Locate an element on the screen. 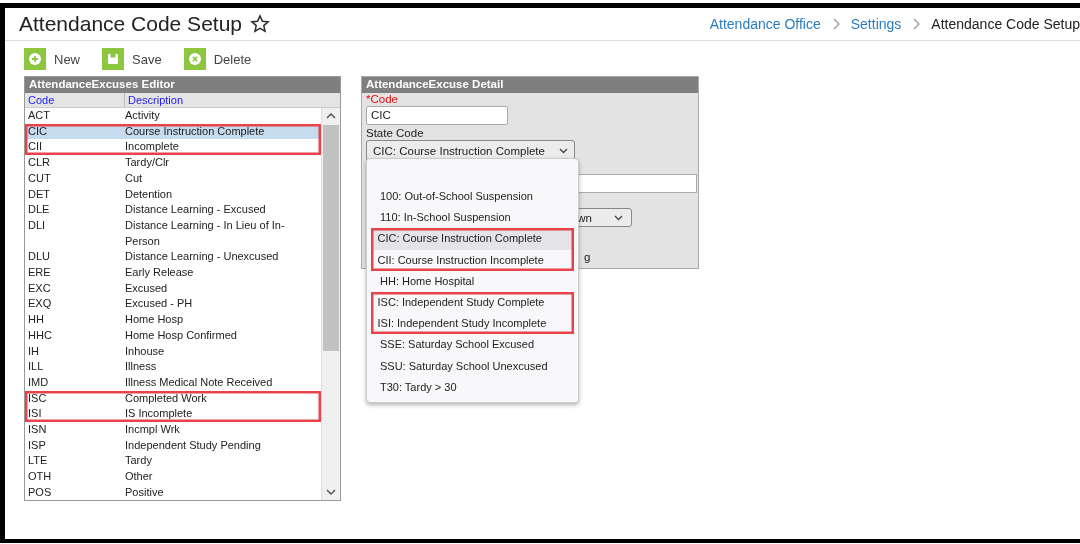  table-cell-text: Home Hosp is located at coordinates (155, 320).